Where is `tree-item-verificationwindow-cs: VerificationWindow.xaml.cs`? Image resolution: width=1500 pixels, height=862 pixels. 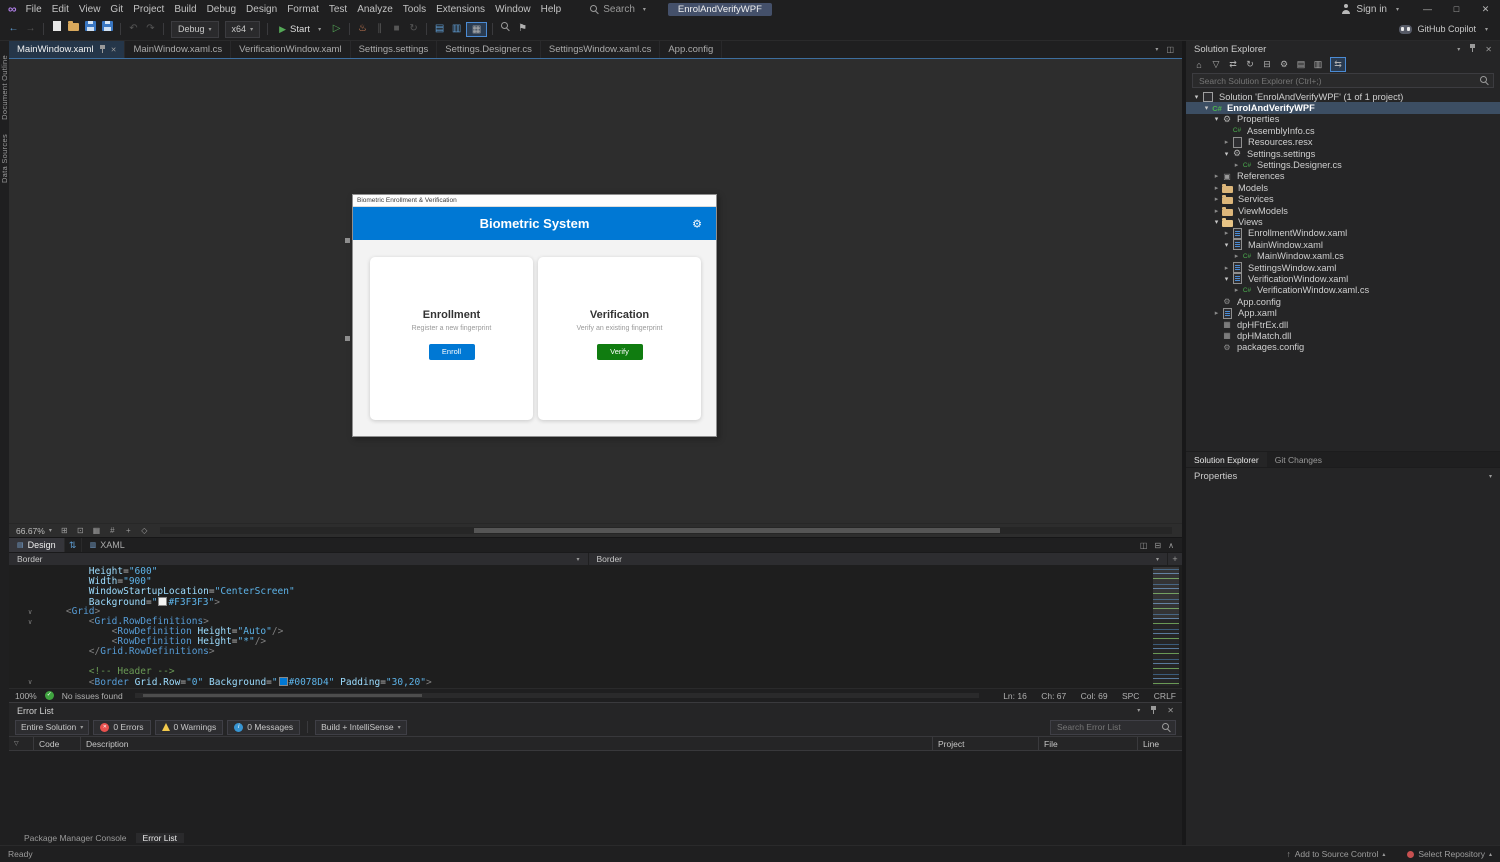 tree-item-verificationwindow-cs: VerificationWindow.xaml.cs is located at coordinates (1343, 290).